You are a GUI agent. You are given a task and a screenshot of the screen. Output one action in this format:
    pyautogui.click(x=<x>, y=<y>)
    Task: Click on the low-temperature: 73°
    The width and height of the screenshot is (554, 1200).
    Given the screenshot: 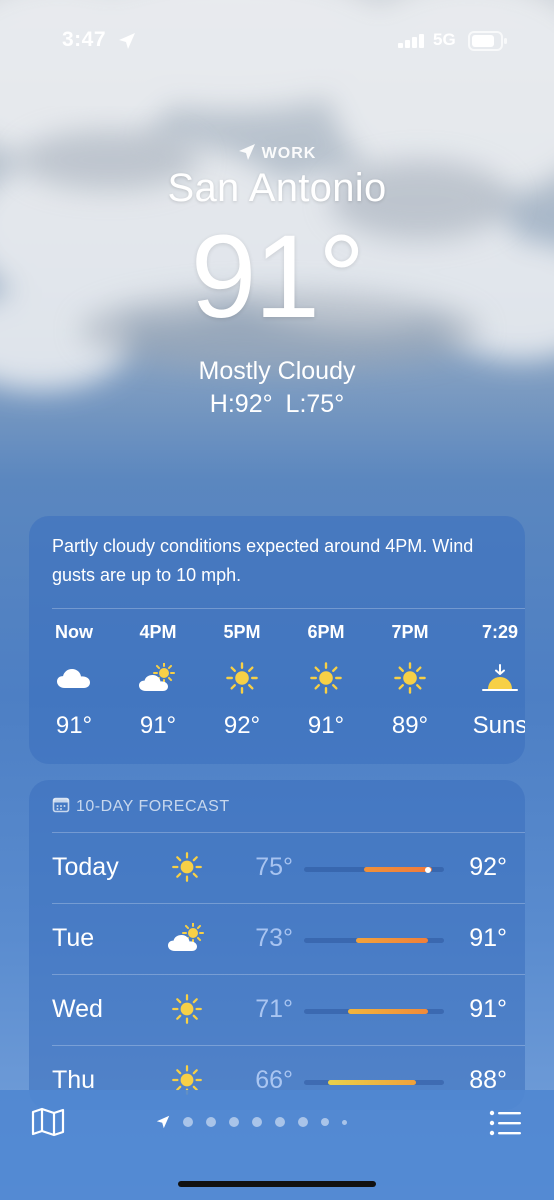 What is the action you would take?
    pyautogui.click(x=274, y=938)
    